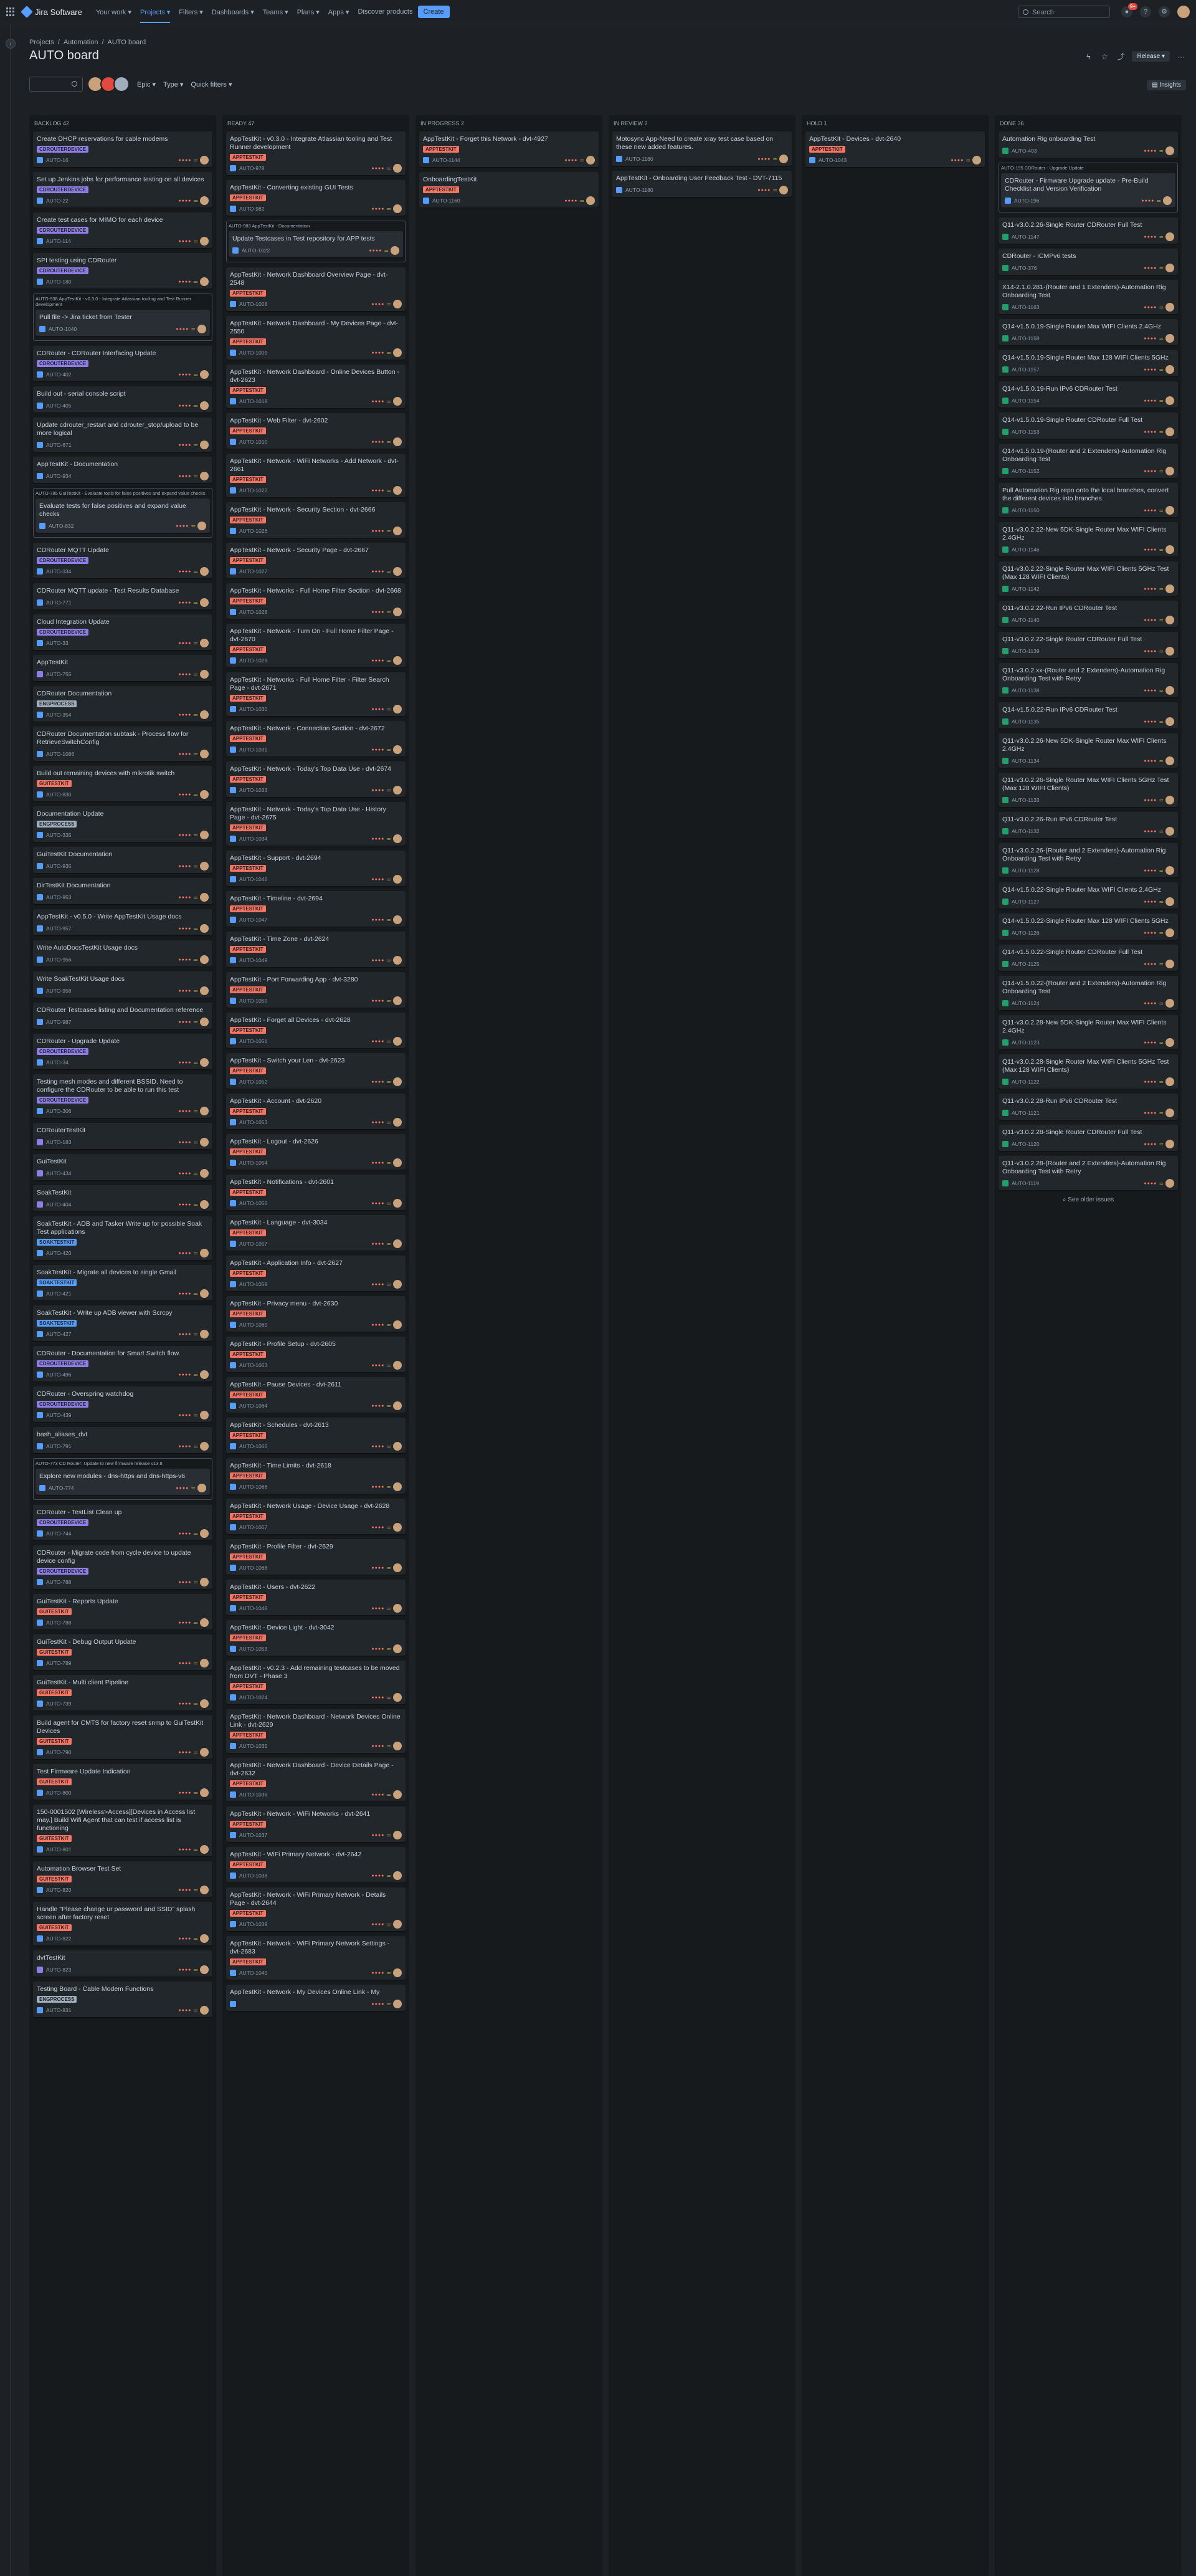  I want to click on issue-key: AUTO-1066, so click(253, 1487).